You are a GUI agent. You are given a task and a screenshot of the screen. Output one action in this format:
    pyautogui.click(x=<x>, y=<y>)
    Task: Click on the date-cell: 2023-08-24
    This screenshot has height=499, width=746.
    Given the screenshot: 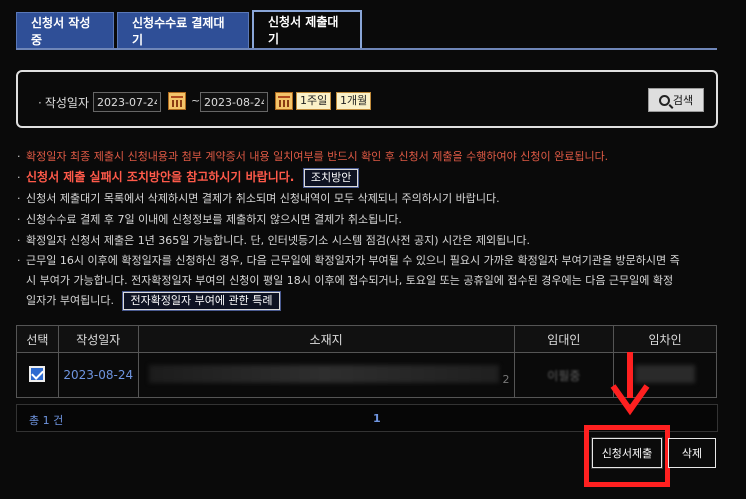 What is the action you would take?
    pyautogui.click(x=98, y=375)
    